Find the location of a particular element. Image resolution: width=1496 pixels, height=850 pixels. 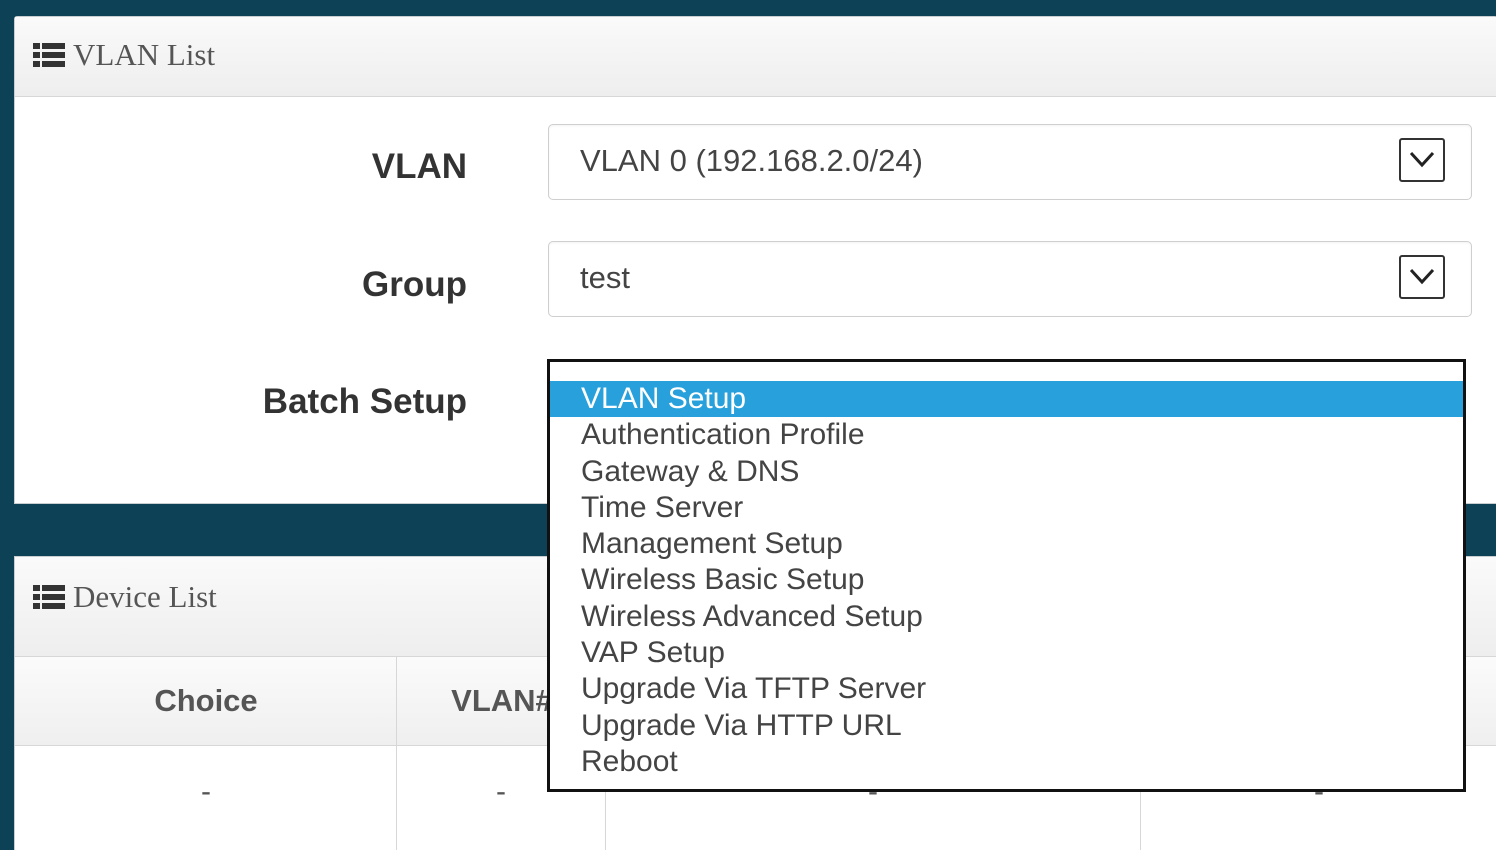

table-cell: - is located at coordinates (206, 791).